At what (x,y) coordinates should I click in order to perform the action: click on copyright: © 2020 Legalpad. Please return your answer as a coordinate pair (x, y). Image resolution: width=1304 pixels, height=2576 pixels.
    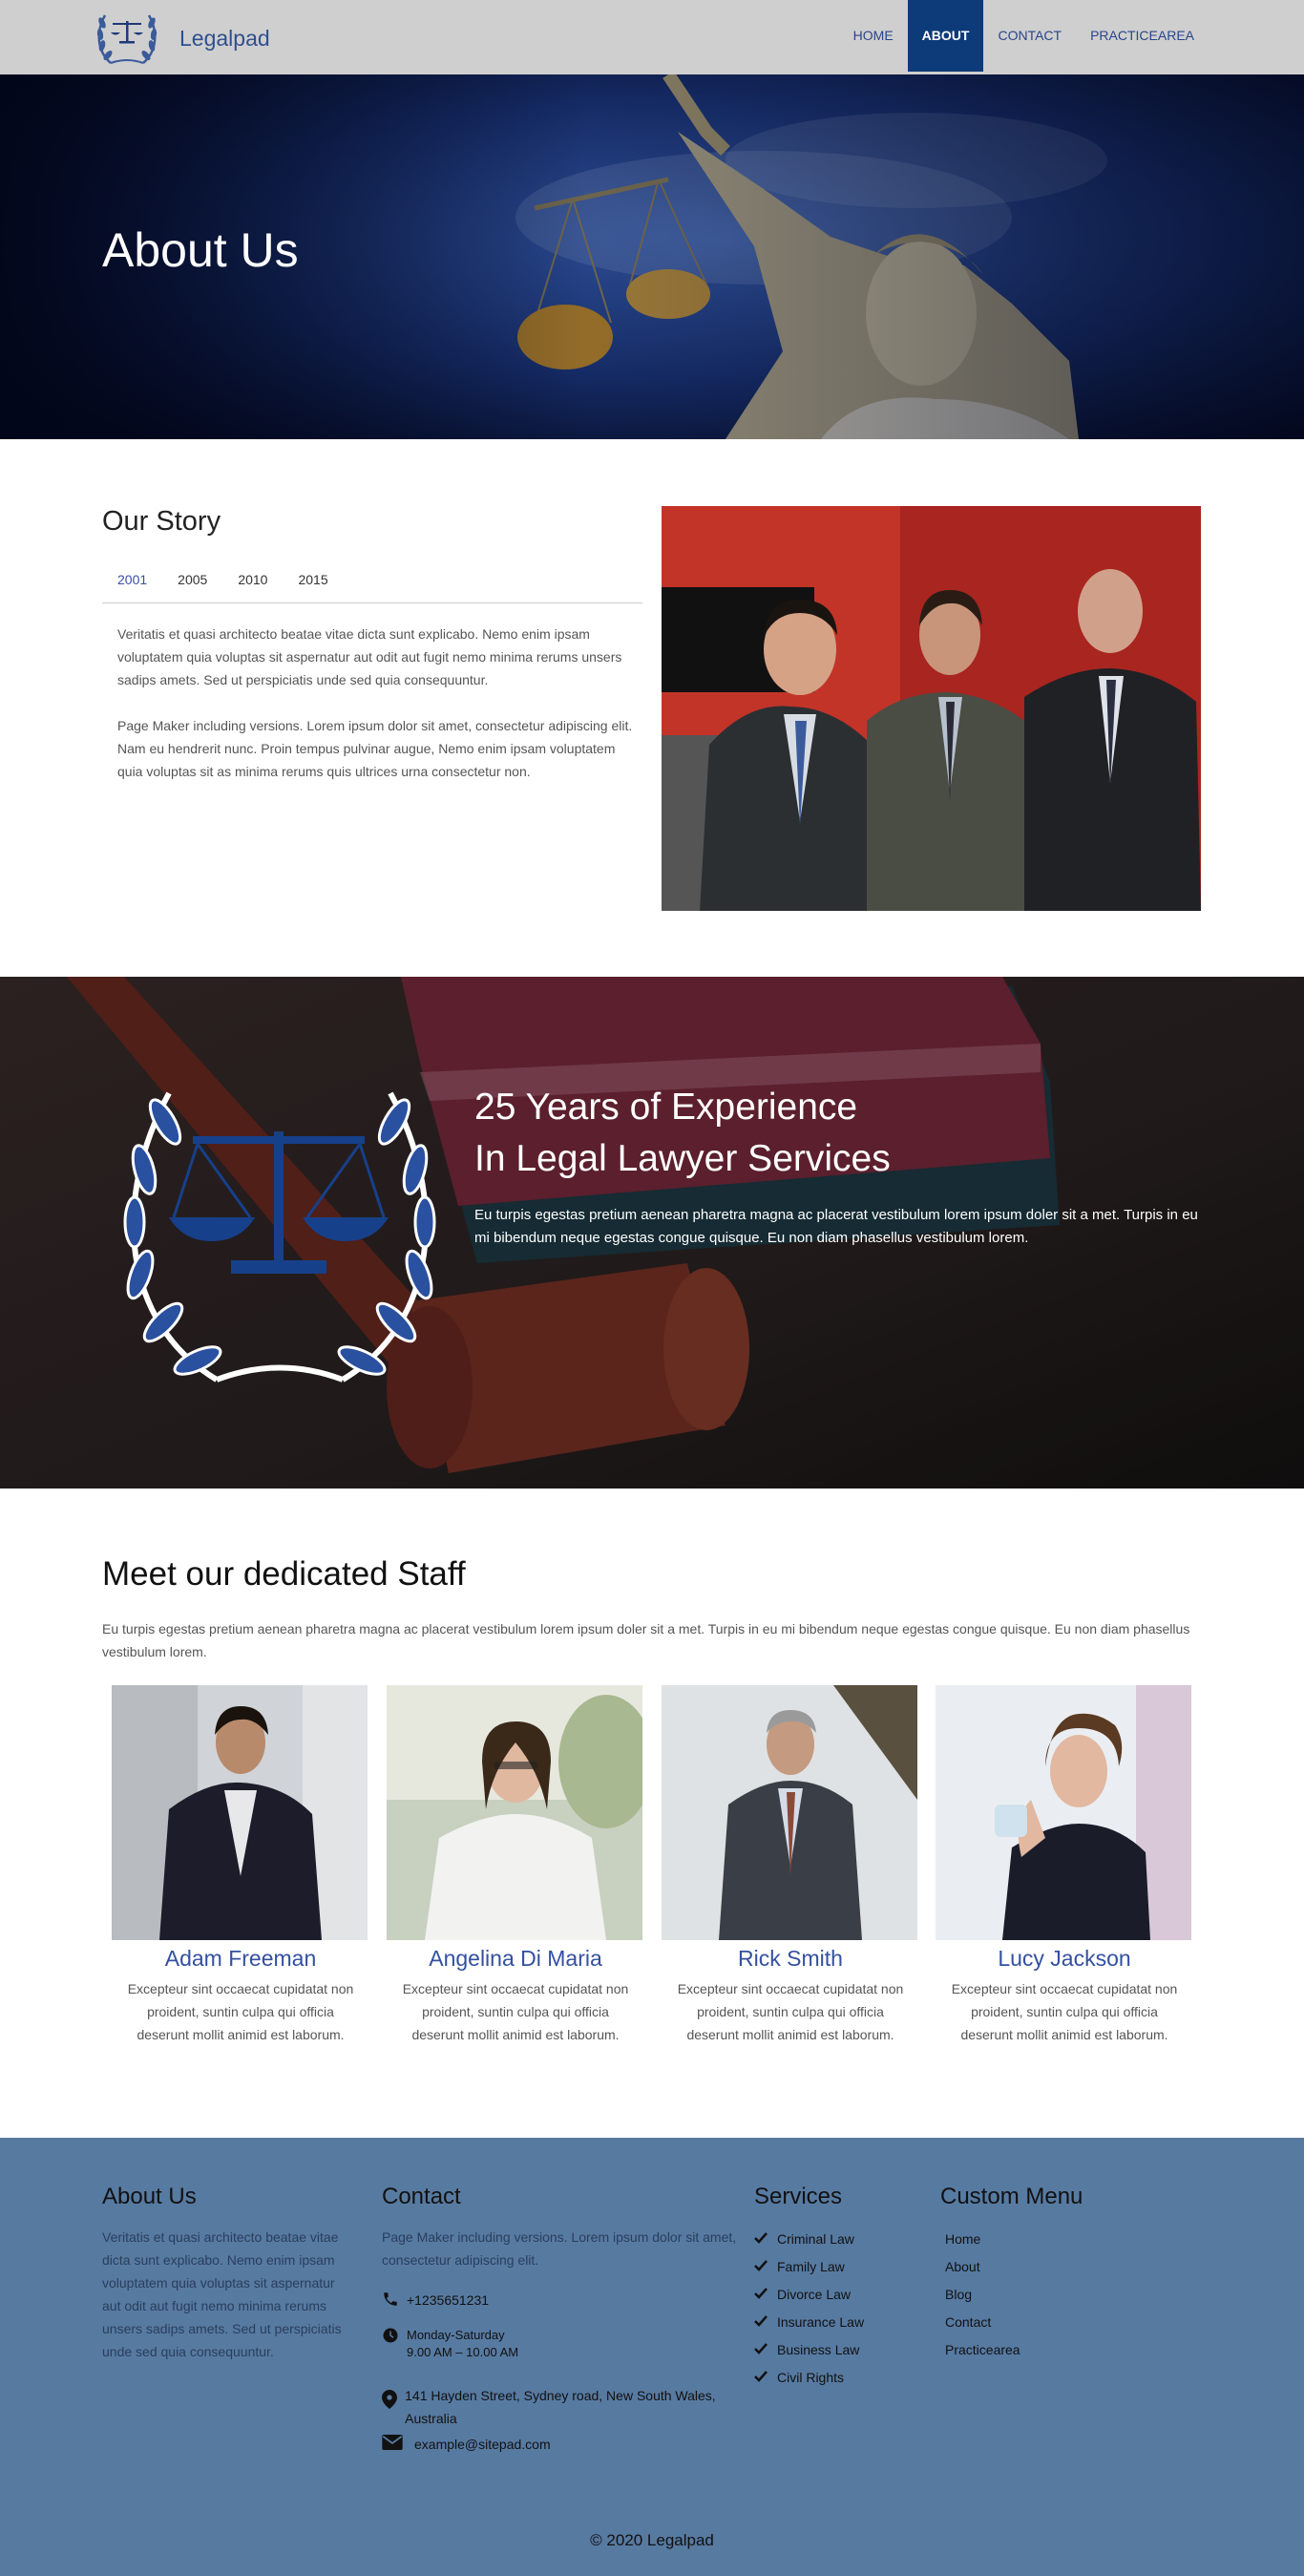
    Looking at the image, I should click on (652, 2540).